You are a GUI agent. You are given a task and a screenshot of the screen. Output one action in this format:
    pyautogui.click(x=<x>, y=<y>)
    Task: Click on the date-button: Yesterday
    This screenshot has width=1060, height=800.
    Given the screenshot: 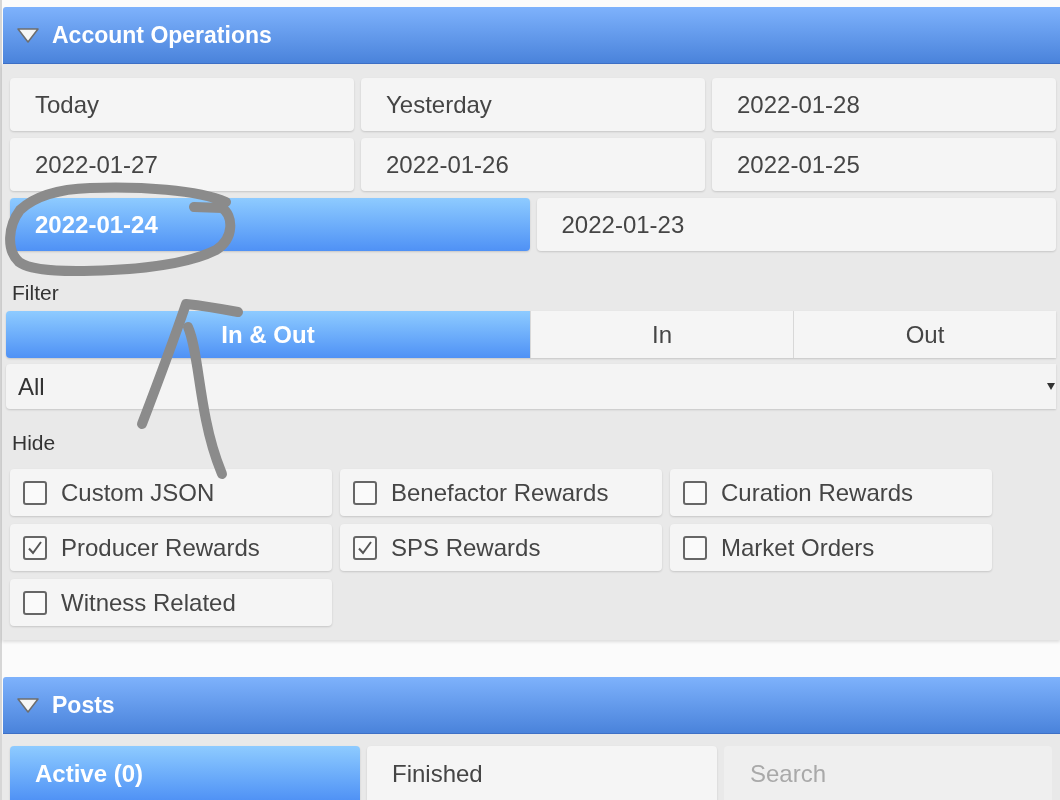 What is the action you would take?
    pyautogui.click(x=533, y=104)
    